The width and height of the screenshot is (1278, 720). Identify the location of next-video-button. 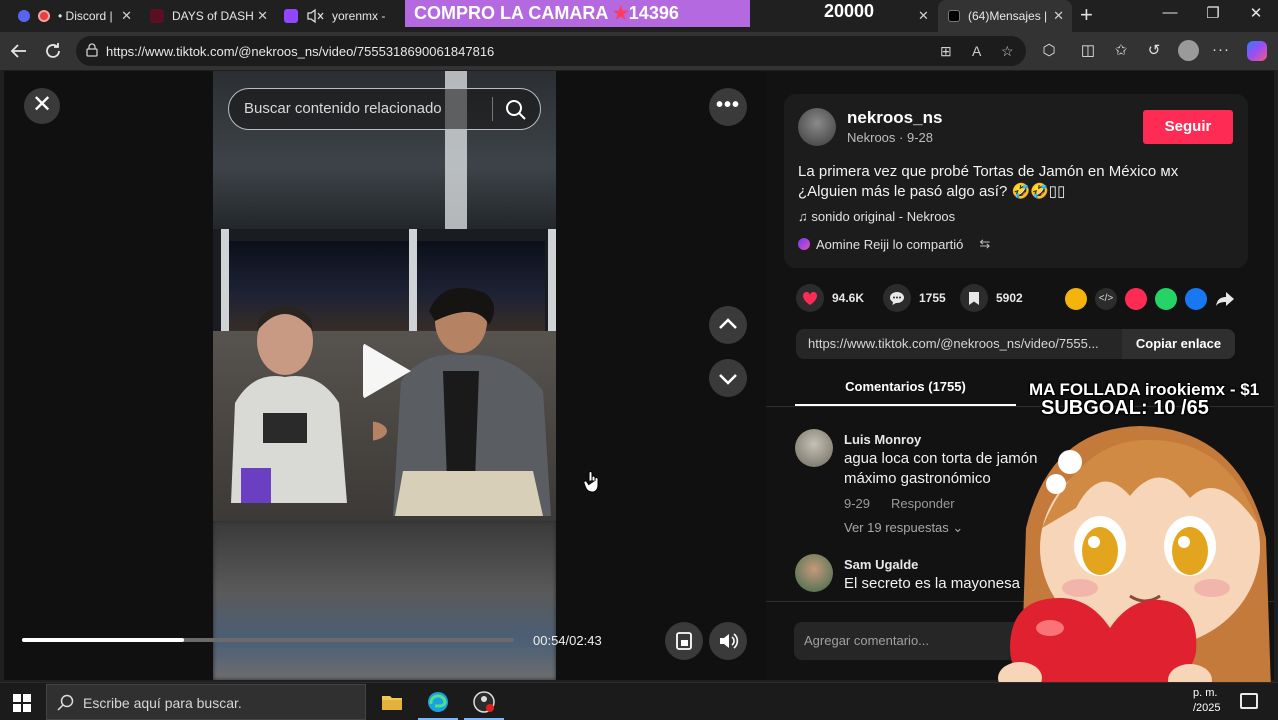
(728, 378).